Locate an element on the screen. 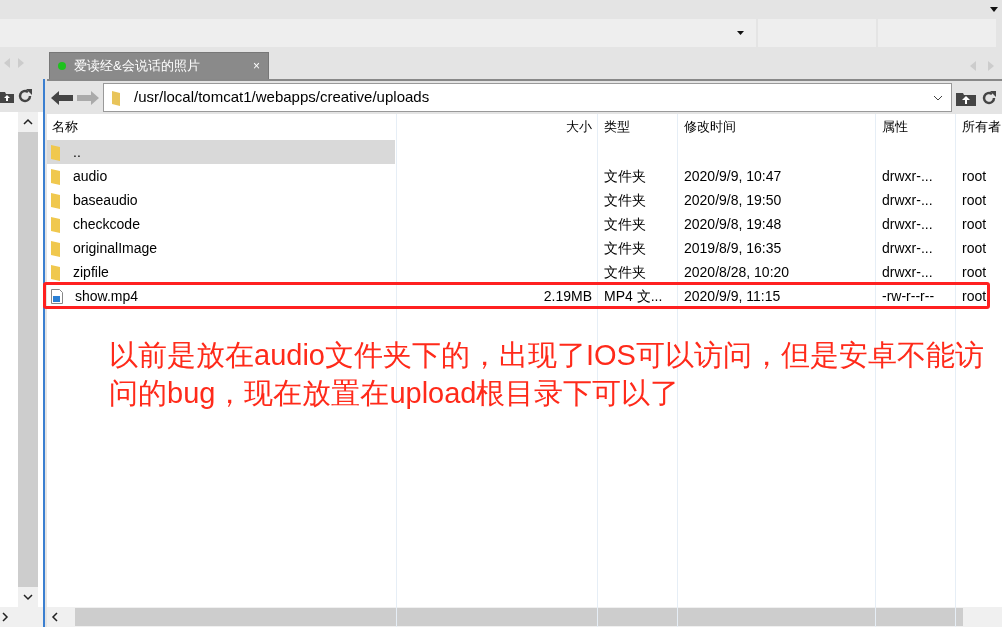 Image resolution: width=1002 pixels, height=627 pixels. file-name-cell: zipfile is located at coordinates (221, 272).